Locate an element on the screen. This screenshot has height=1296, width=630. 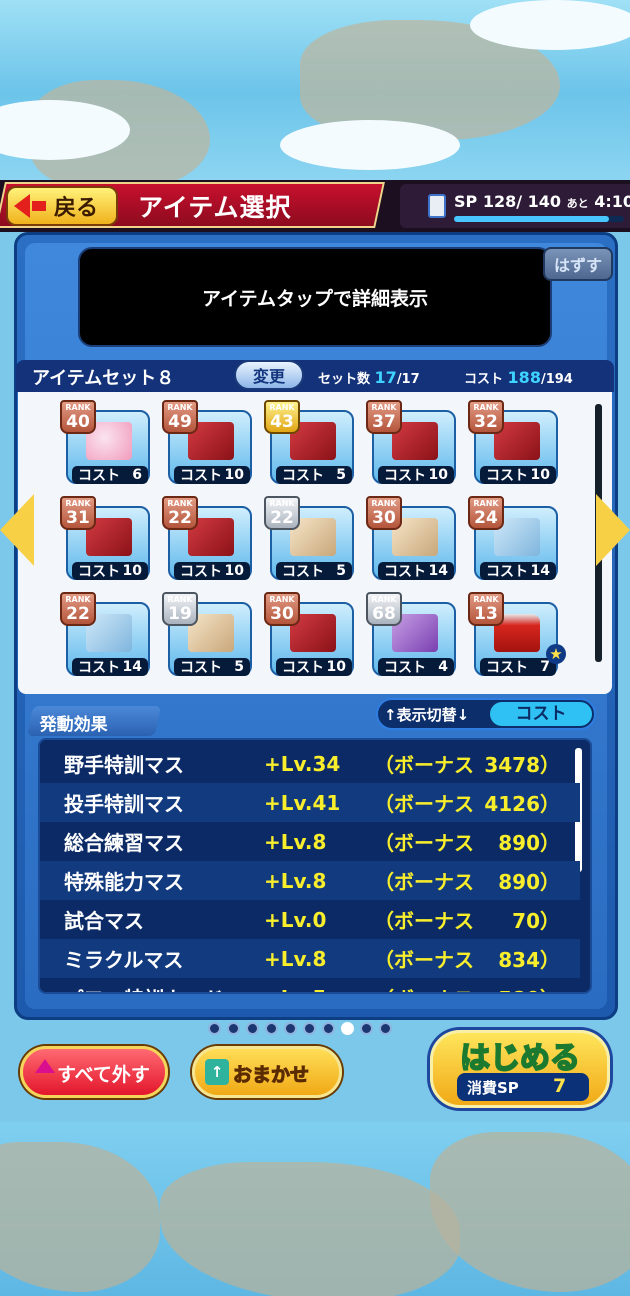
background-bottom-scenery is located at coordinates (315, 1209).